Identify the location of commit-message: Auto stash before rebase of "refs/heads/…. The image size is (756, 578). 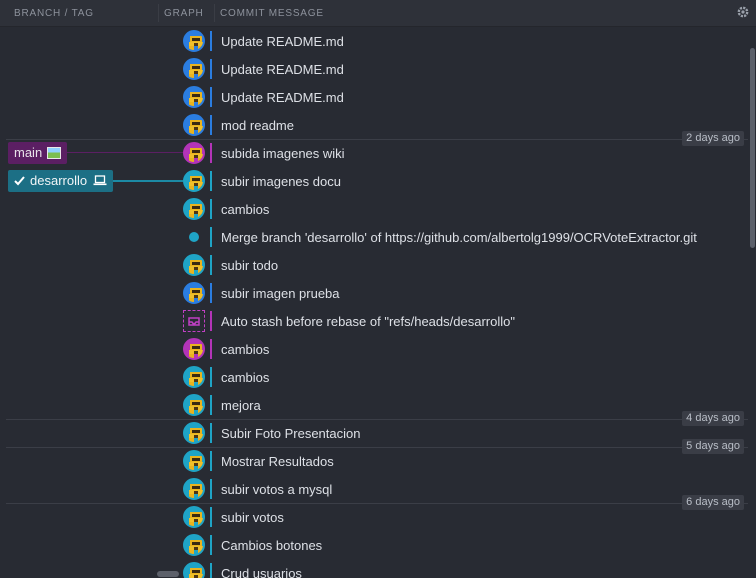
(368, 321).